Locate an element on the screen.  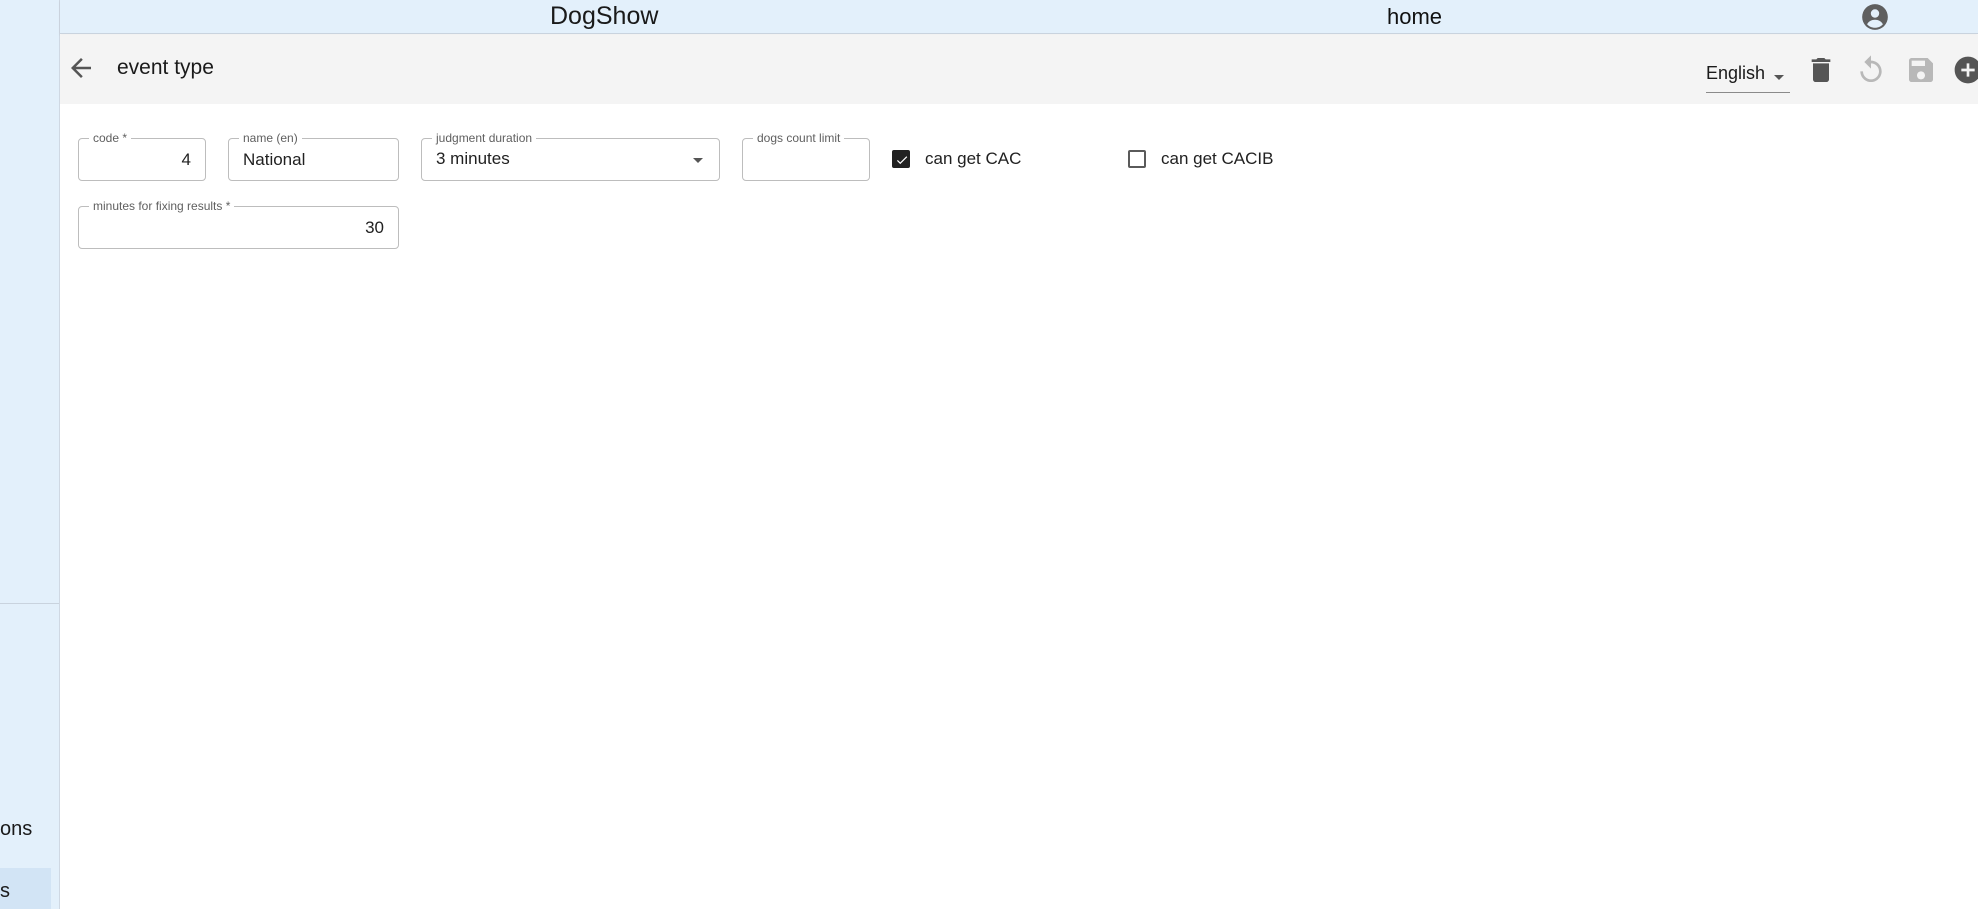
app-bar: DogShow home is located at coordinates (1019, 17).